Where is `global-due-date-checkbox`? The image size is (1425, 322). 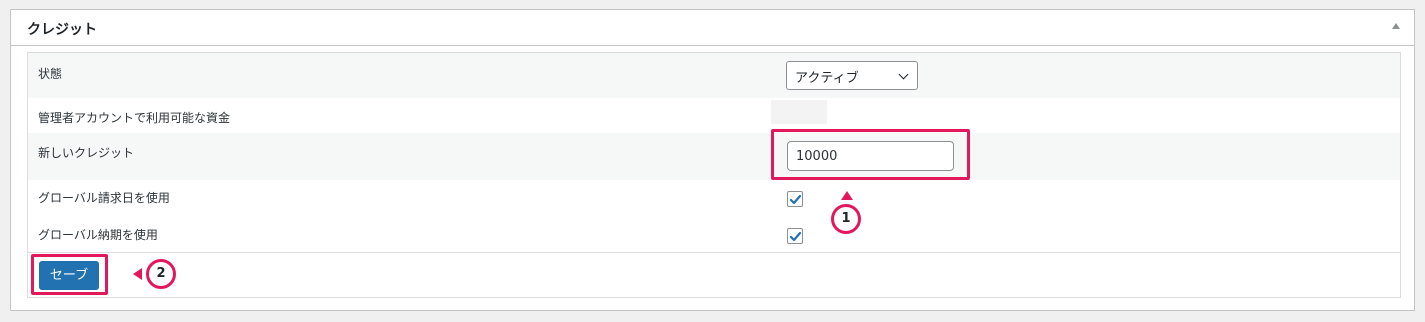 global-due-date-checkbox is located at coordinates (795, 236).